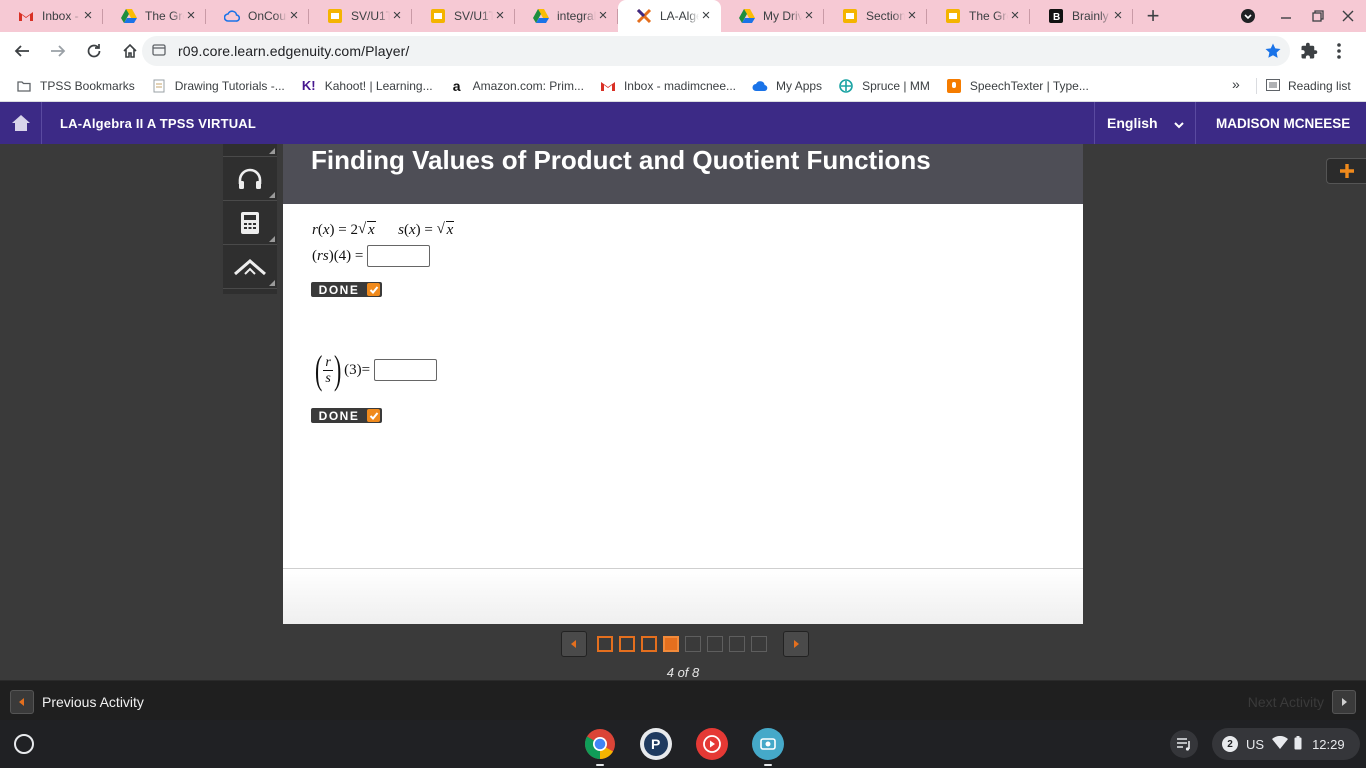  Describe the element at coordinates (600, 765) in the screenshot. I see `app-running-indicator` at that location.